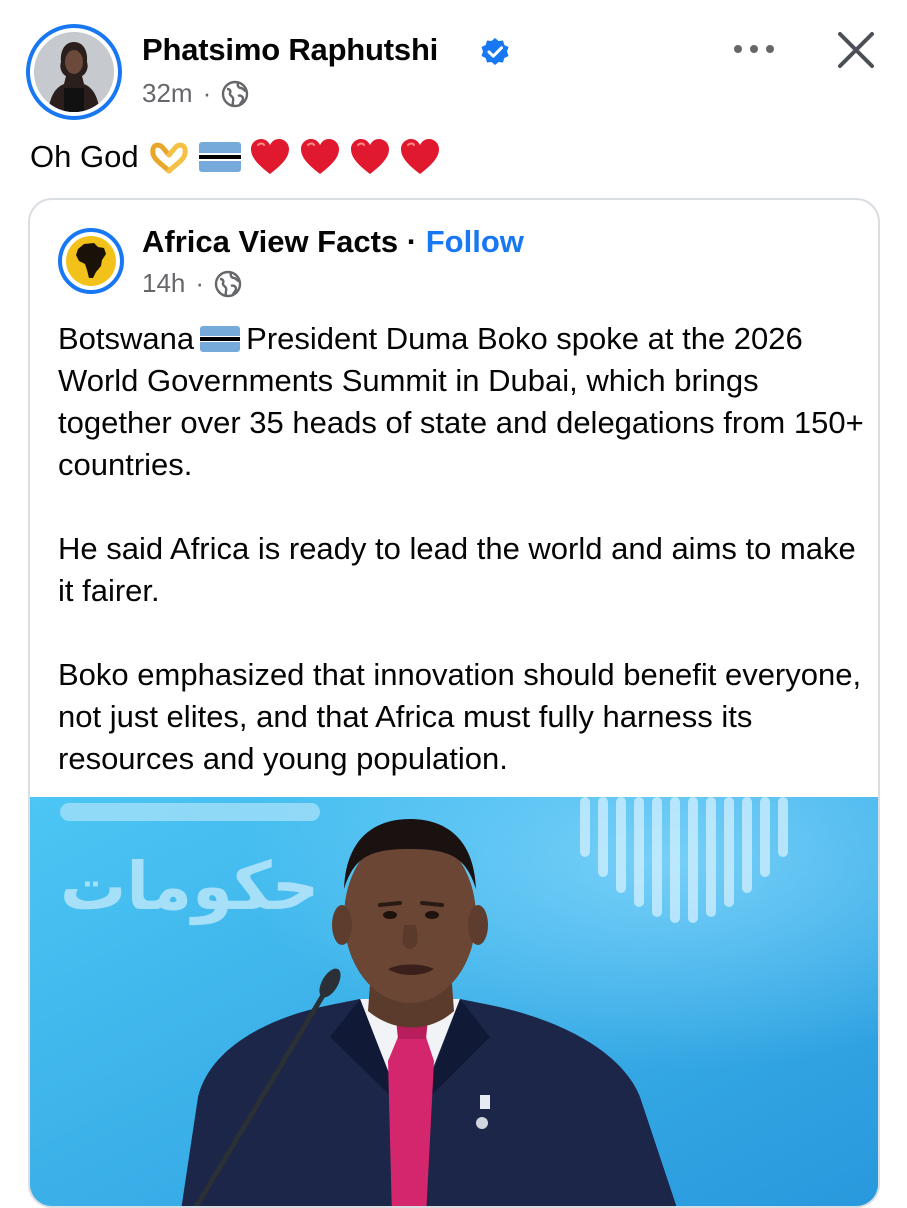 The width and height of the screenshot is (907, 1208). Describe the element at coordinates (167, 93) in the screenshot. I see `post-time: 32m` at that location.